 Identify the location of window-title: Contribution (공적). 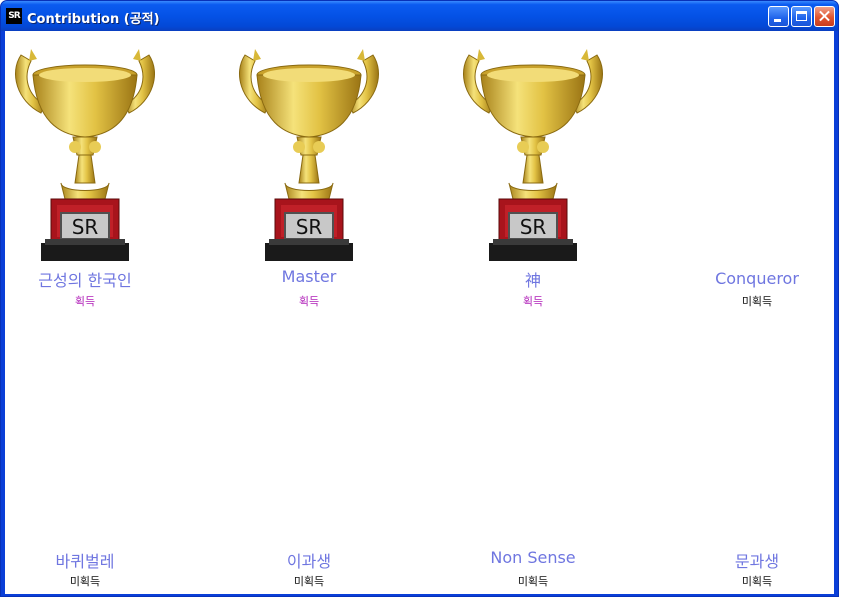
(93, 19).